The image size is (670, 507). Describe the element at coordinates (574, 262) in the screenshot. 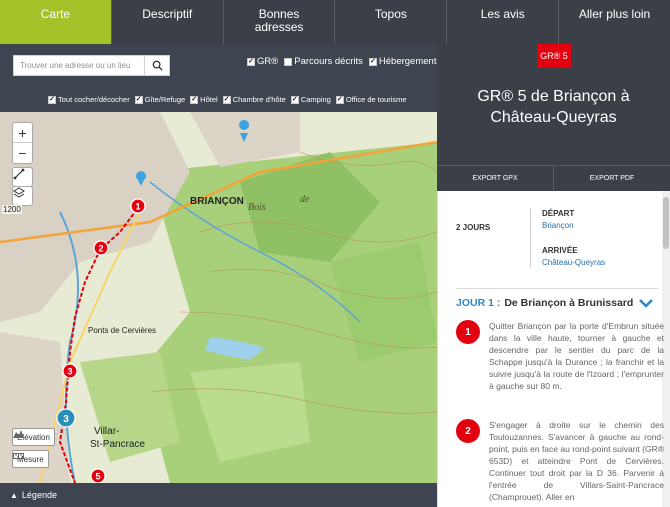

I see `arrivee-value: Château-Queyras` at that location.